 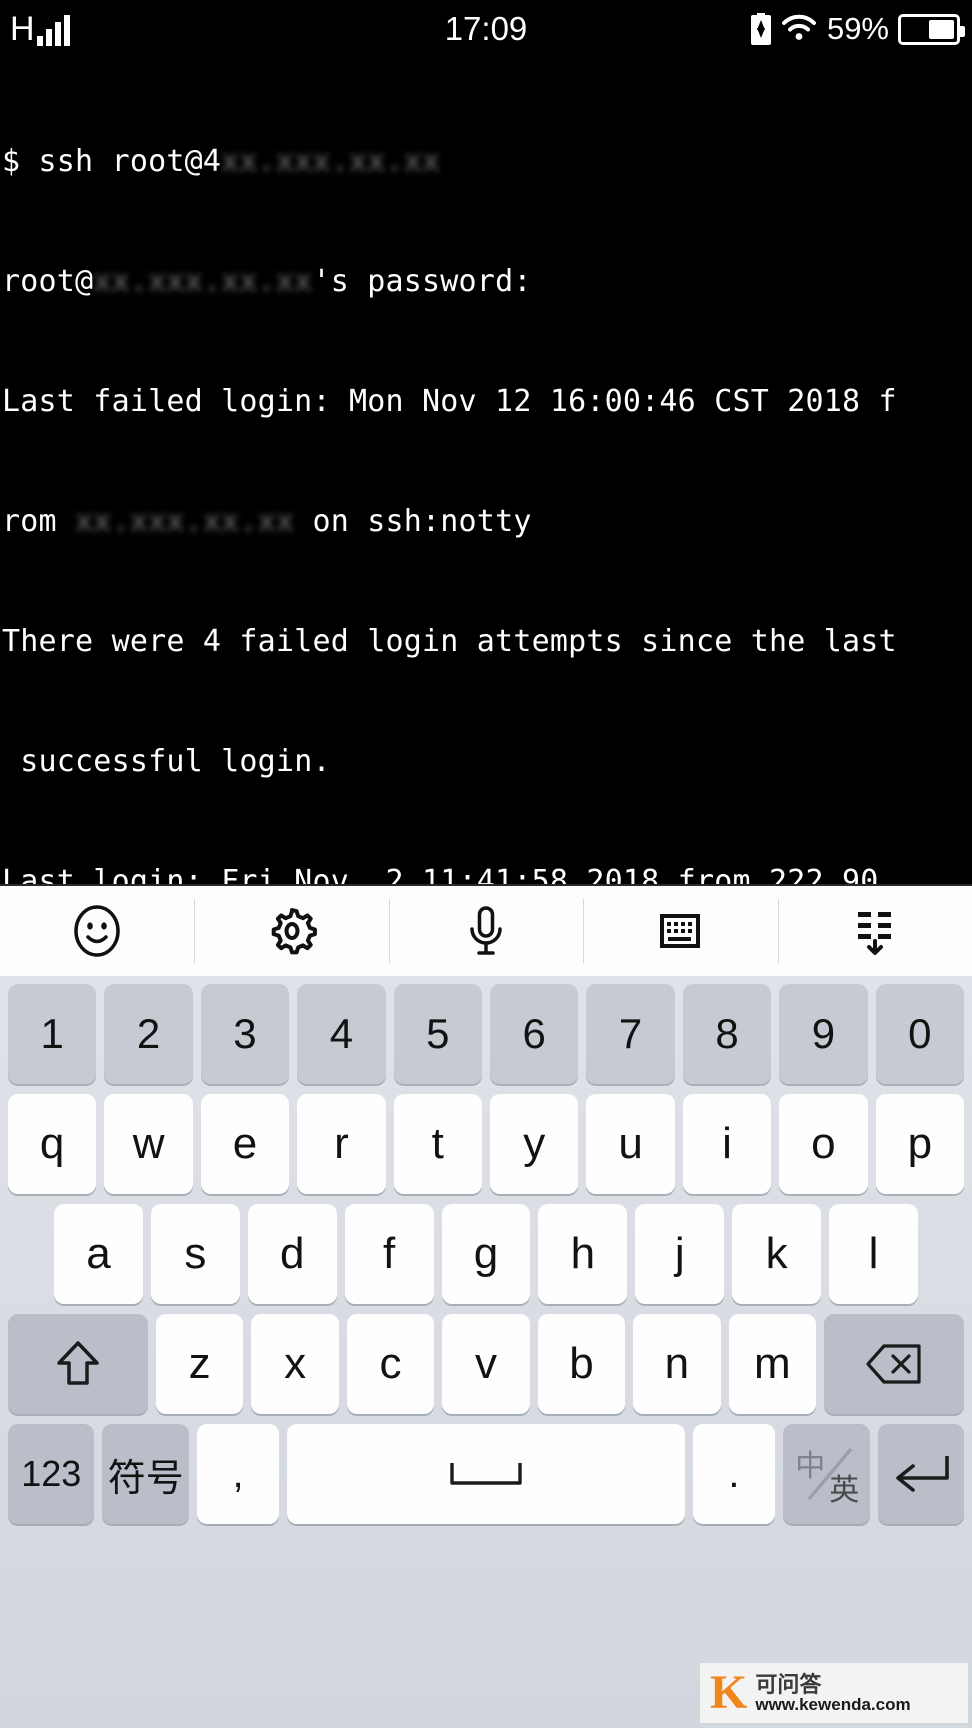 I want to click on terminal-line-password-prompt: root@xx.xxx.xx.xx's password:, so click(x=487, y=282).